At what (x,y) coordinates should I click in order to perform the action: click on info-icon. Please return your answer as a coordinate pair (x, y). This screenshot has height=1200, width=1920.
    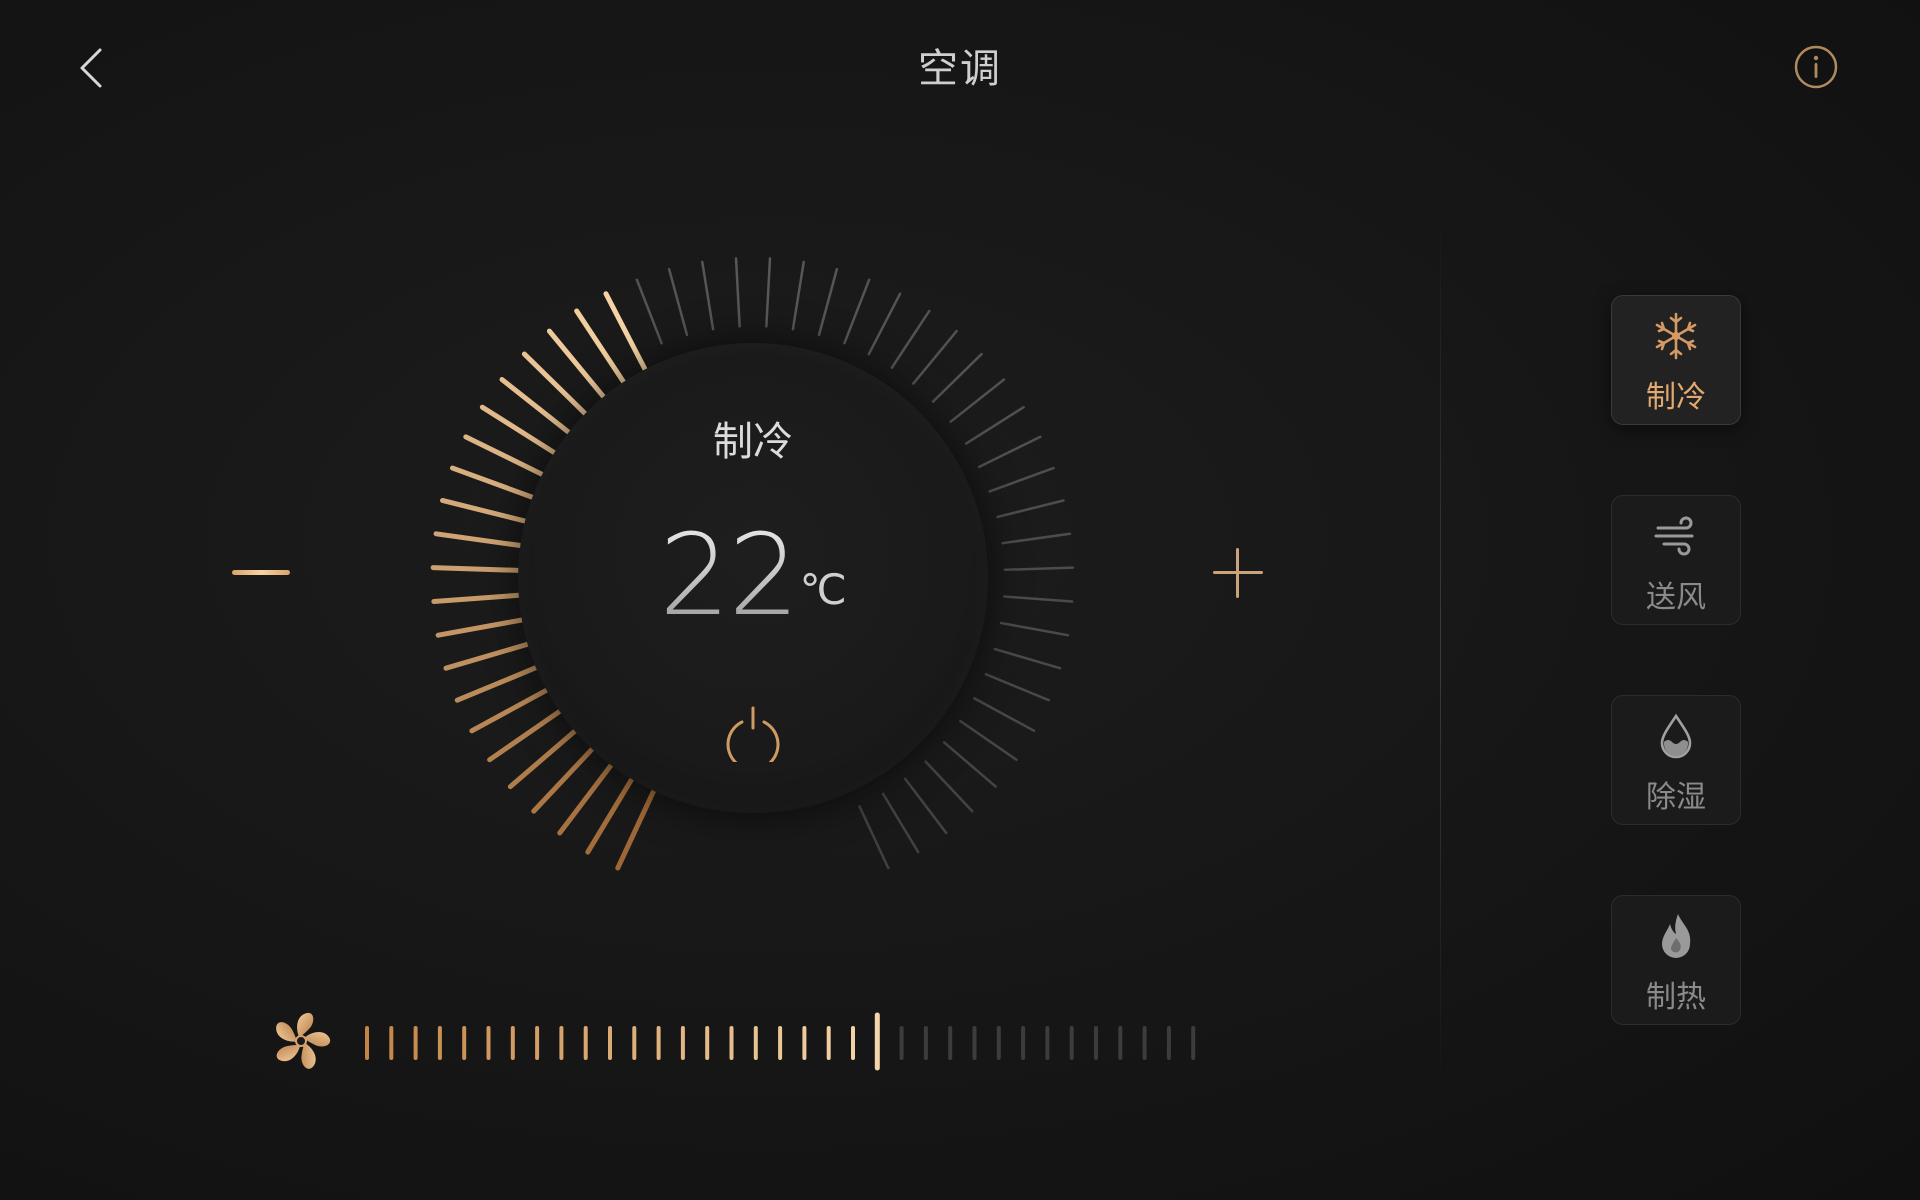
    Looking at the image, I should click on (1816, 67).